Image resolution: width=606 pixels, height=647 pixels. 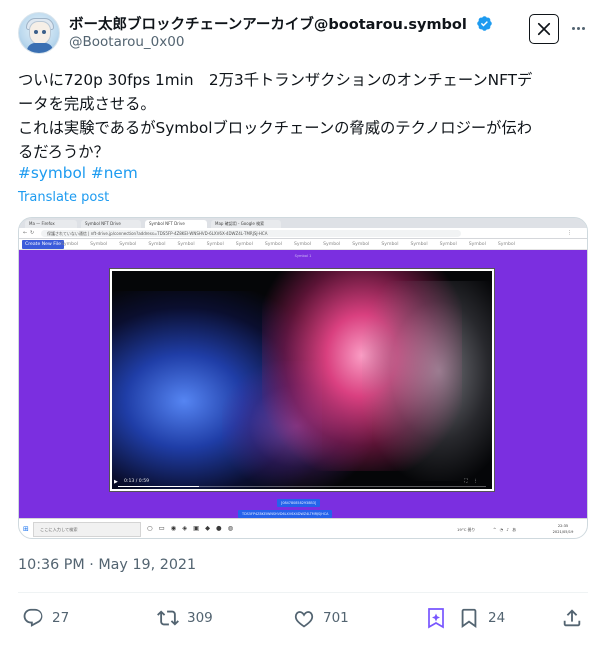 What do you see at coordinates (303, 592) in the screenshot?
I see `divider` at bounding box center [303, 592].